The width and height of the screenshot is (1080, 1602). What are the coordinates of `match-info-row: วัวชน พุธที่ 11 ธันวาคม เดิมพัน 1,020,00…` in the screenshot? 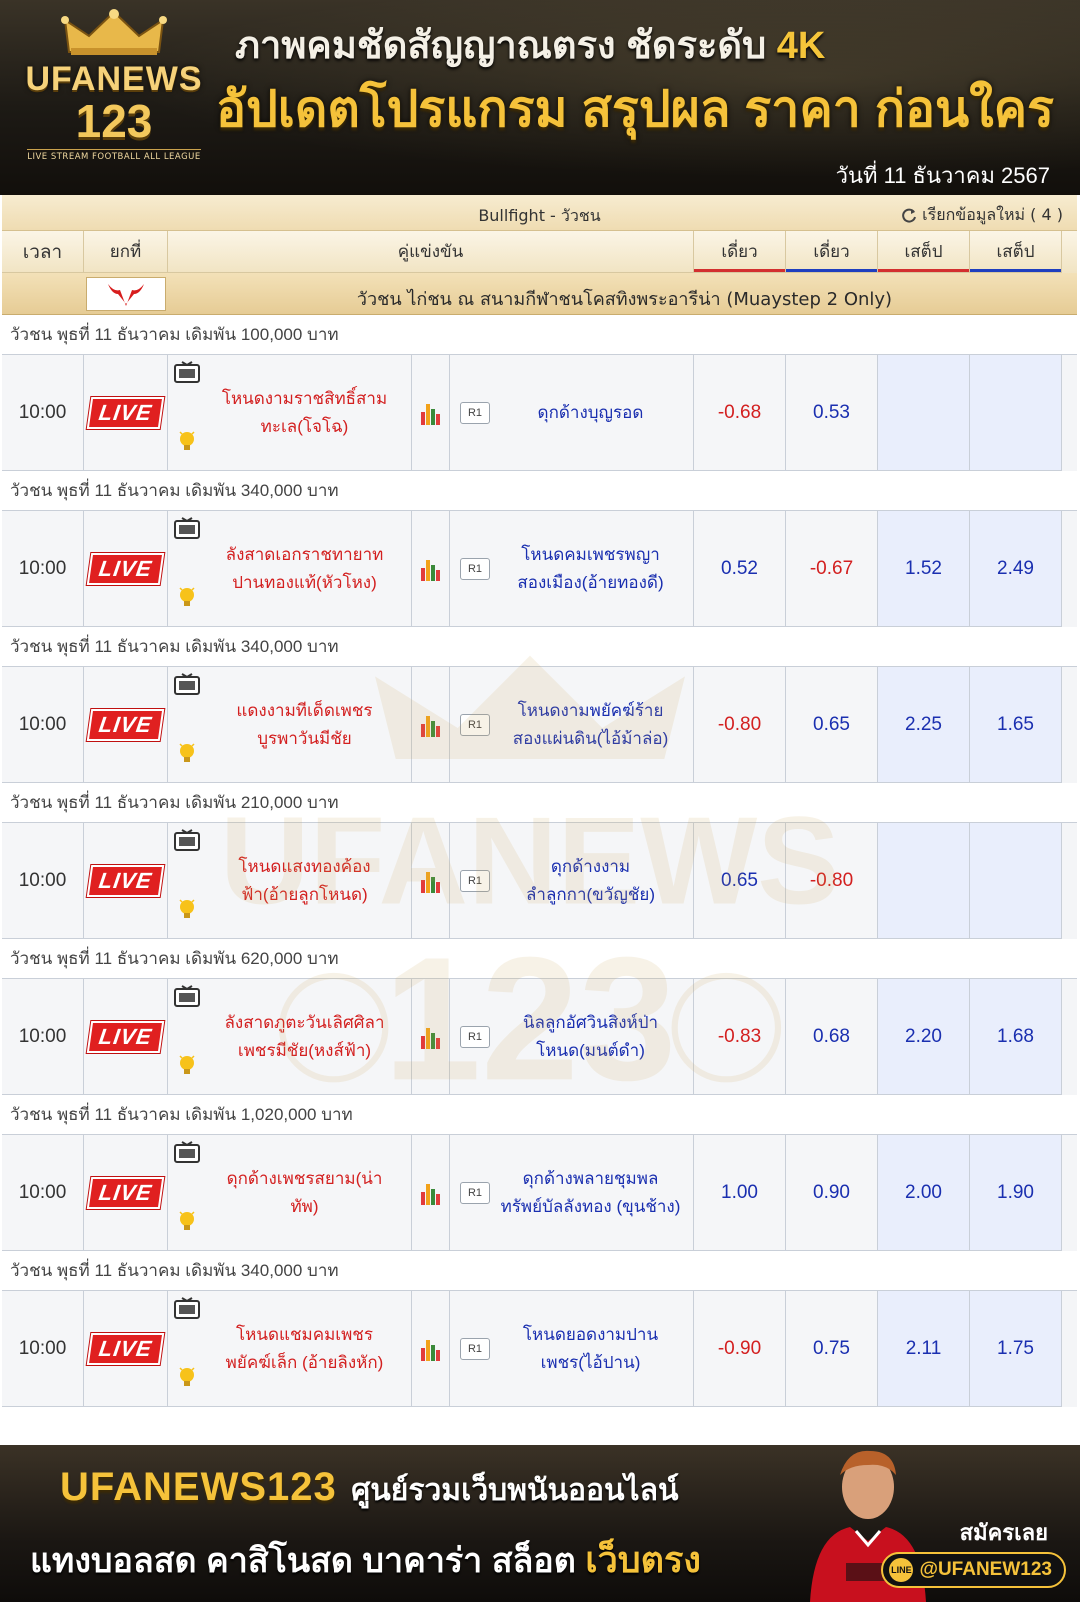 It's located at (539, 1115).